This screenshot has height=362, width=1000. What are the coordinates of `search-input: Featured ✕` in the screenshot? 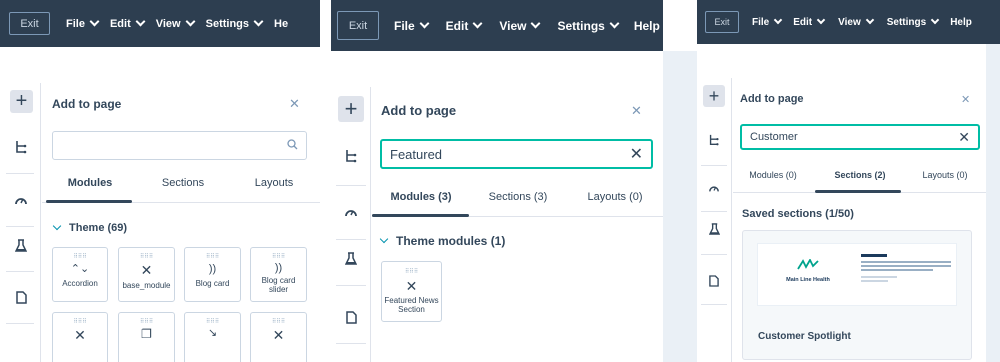 It's located at (516, 154).